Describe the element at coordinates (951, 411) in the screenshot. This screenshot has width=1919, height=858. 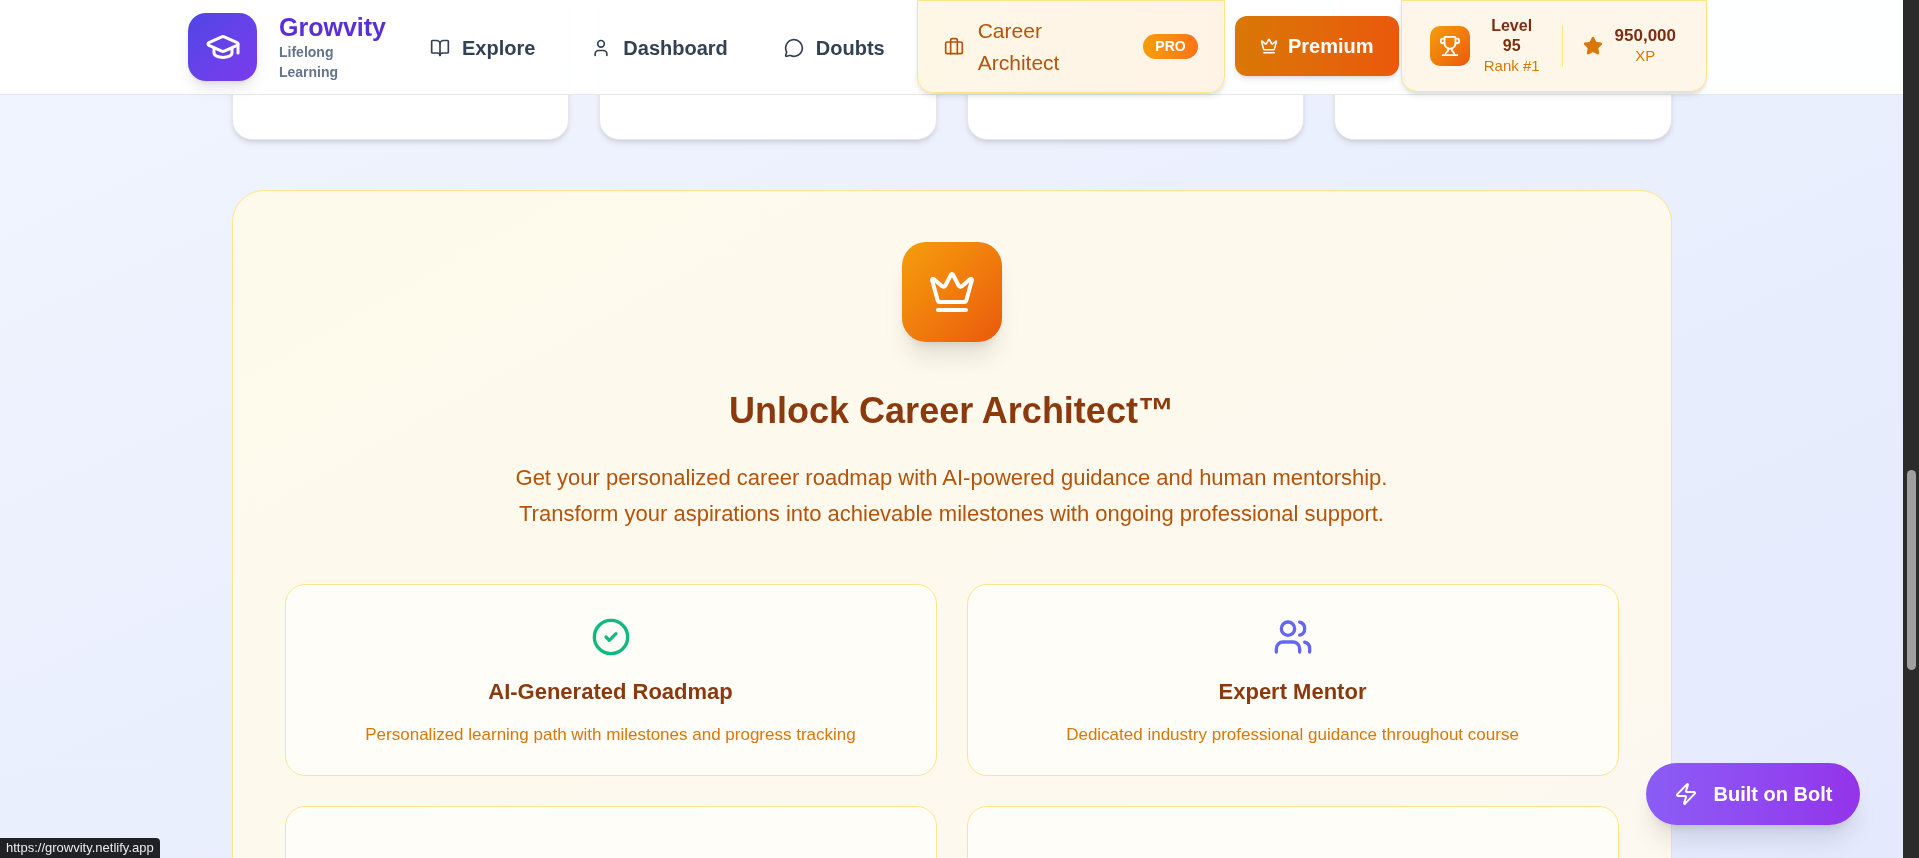
I see `panel-title: Unlock Career Architect™` at that location.